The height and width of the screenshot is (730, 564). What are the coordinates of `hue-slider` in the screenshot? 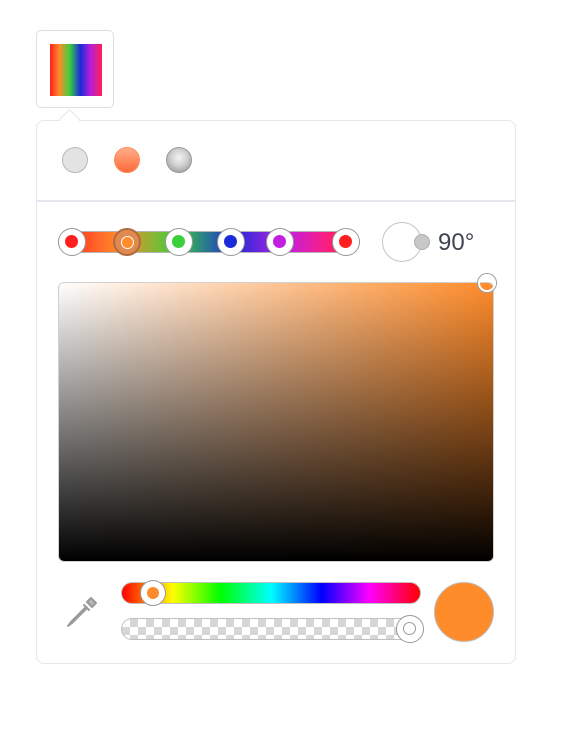 It's located at (271, 593).